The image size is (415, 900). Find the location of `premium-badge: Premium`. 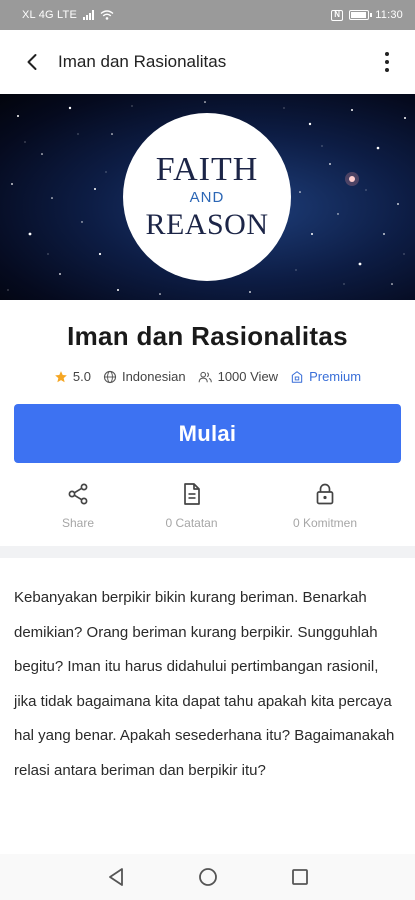

premium-badge: Premium is located at coordinates (325, 376).